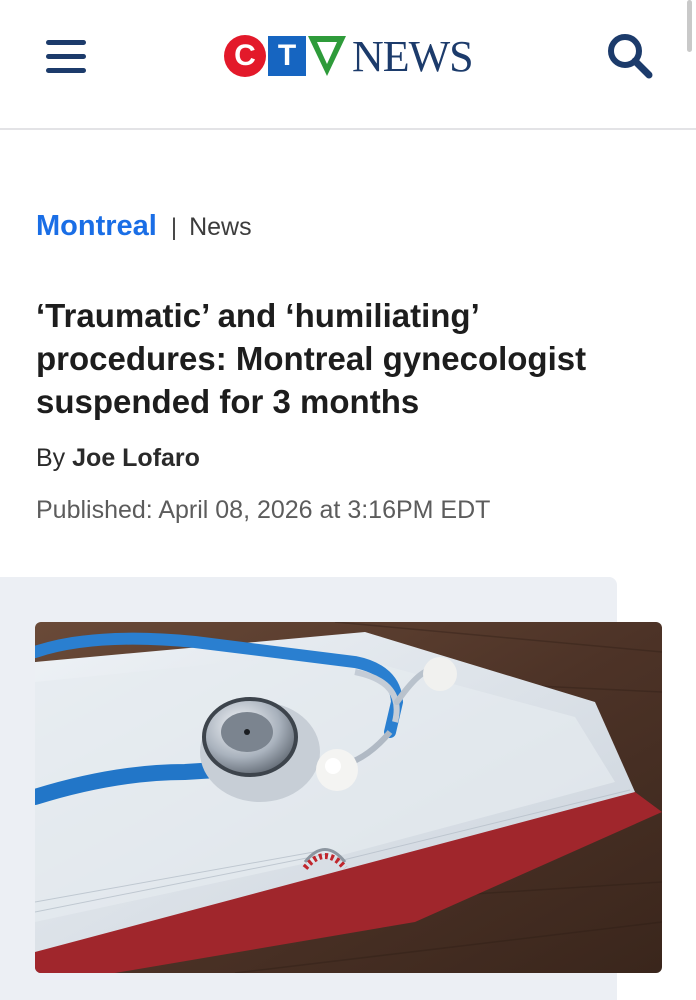 The width and height of the screenshot is (696, 1000). I want to click on logo-v-icon, so click(327, 56).